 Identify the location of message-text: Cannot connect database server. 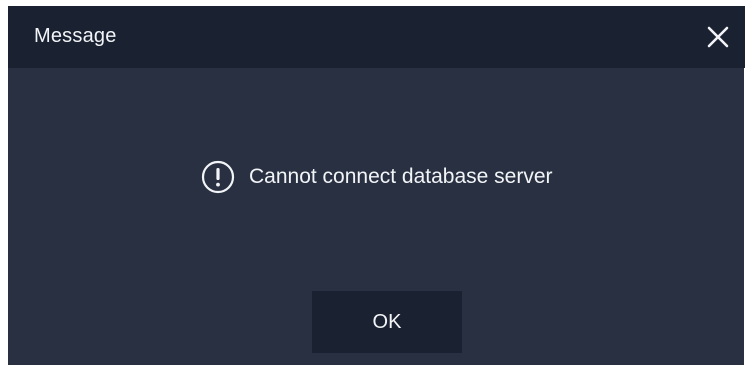
(401, 176).